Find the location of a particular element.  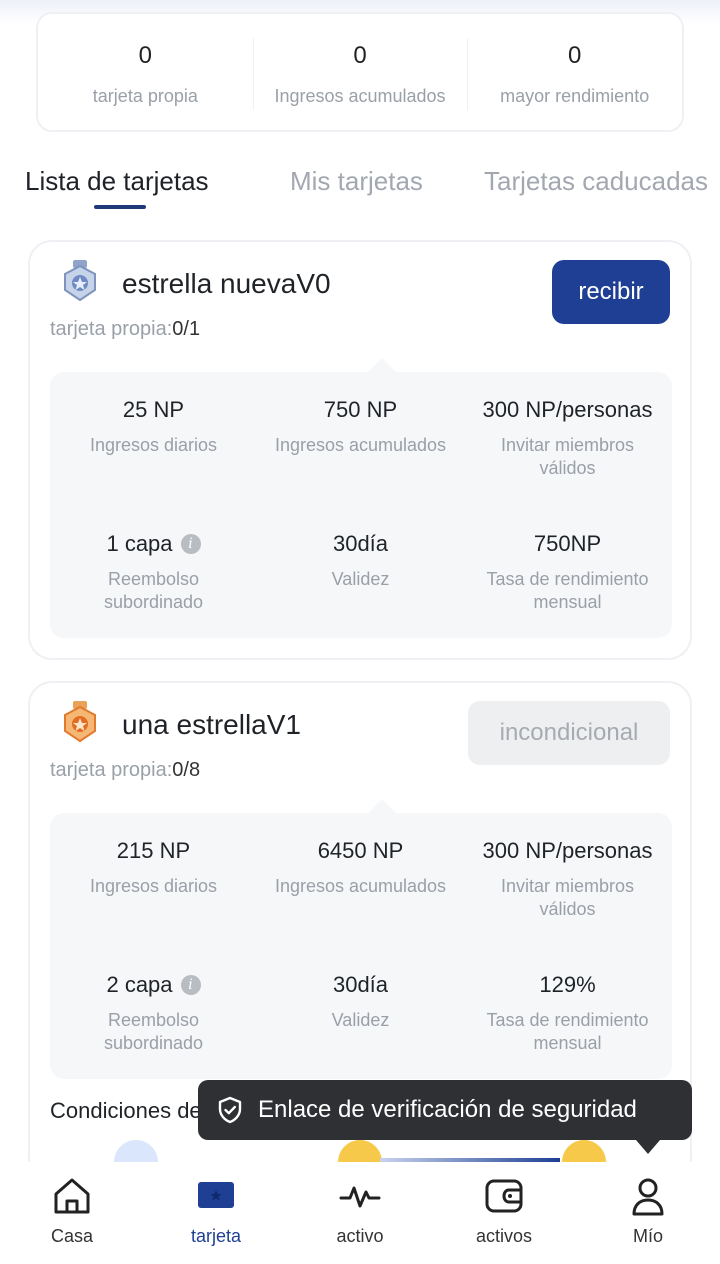

detail-cumulative-income: 750 NP Ingresos acumulados is located at coordinates (360, 426).